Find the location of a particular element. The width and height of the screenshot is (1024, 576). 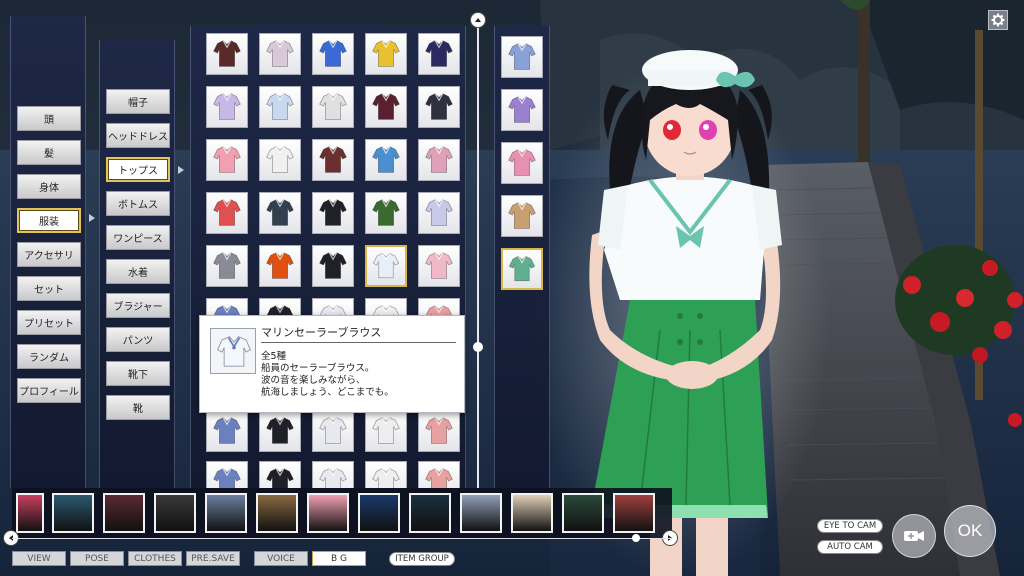

bg-pink-room-icon is located at coordinates (30, 513).